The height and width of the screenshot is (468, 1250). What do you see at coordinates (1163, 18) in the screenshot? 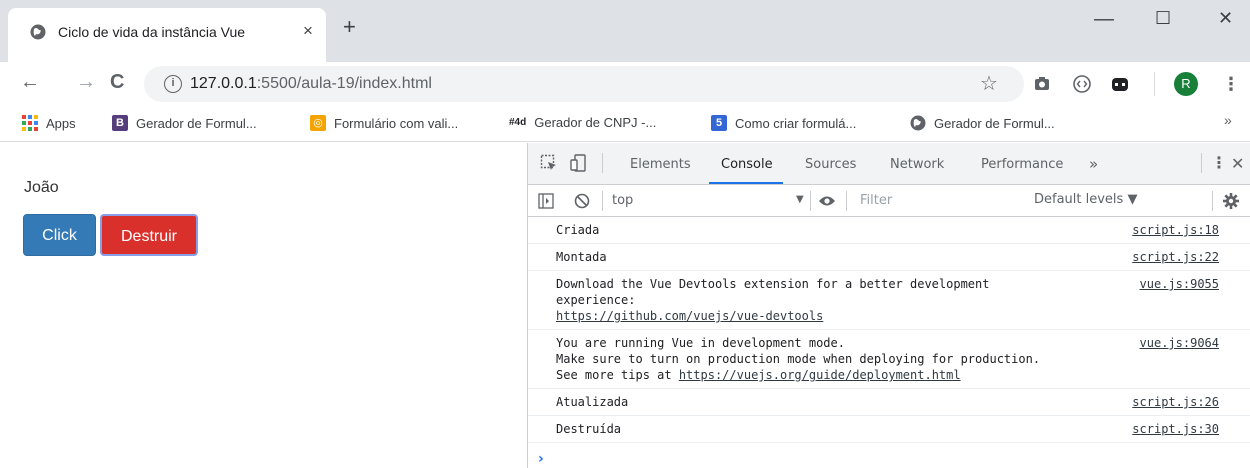
I see `maximize-button: ☐` at bounding box center [1163, 18].